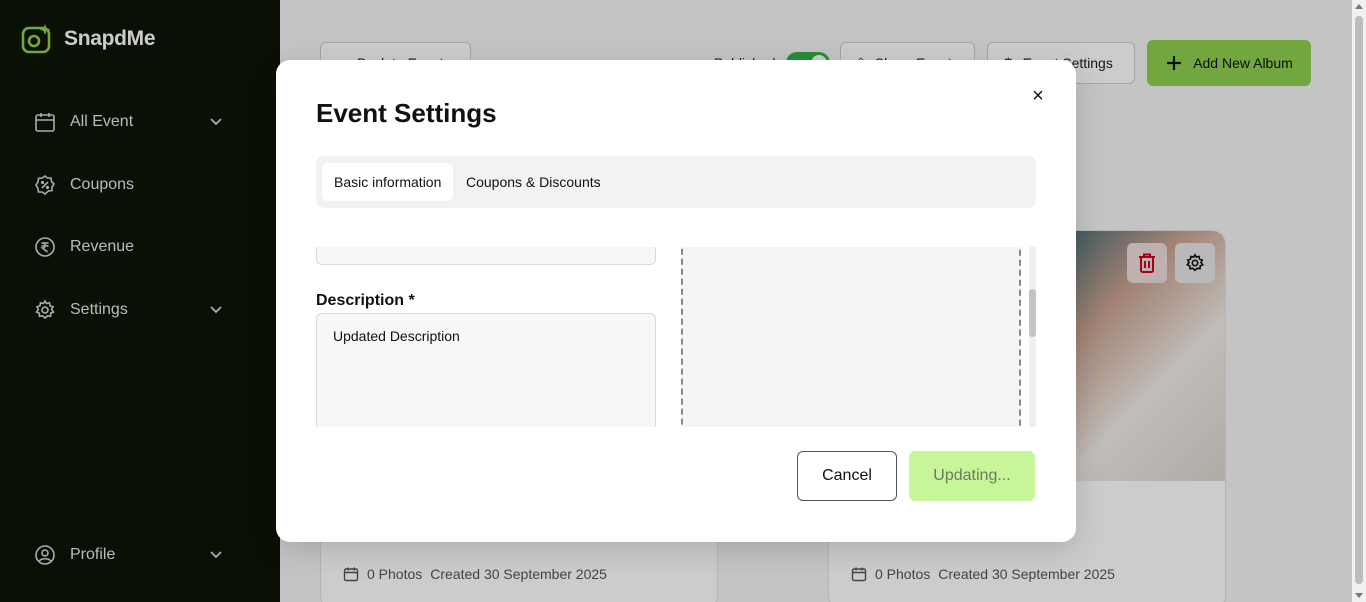 This screenshot has height=602, width=1366. I want to click on scroll-up-arrow, so click(1359, 6).